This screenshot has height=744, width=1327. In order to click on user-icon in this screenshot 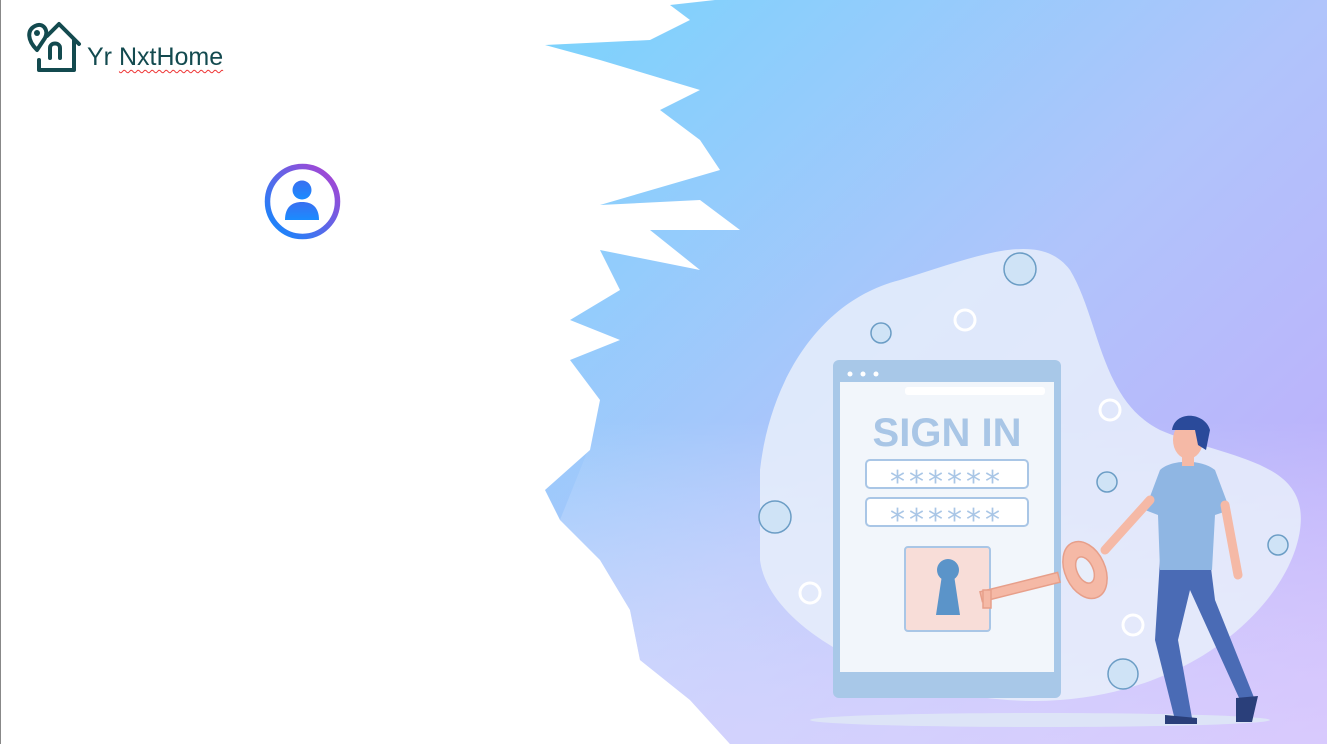, I will do `click(302, 201)`.